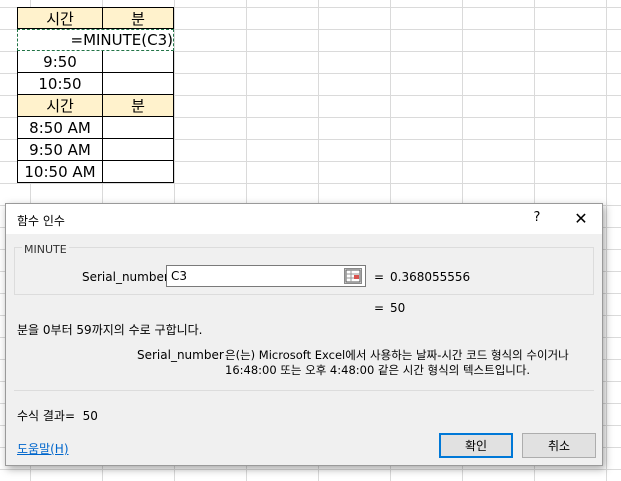 This screenshot has height=481, width=621. What do you see at coordinates (122, 40) in the screenshot?
I see `formula-text: =MINUTE(C3)` at bounding box center [122, 40].